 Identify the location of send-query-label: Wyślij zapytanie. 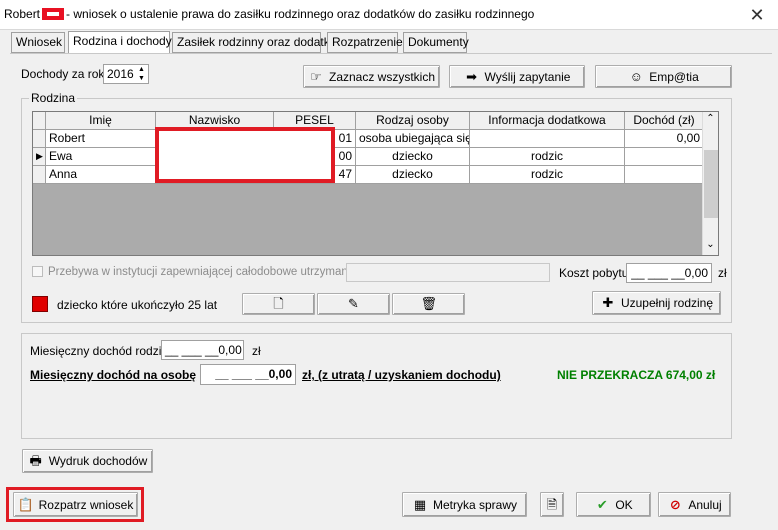
(527, 76).